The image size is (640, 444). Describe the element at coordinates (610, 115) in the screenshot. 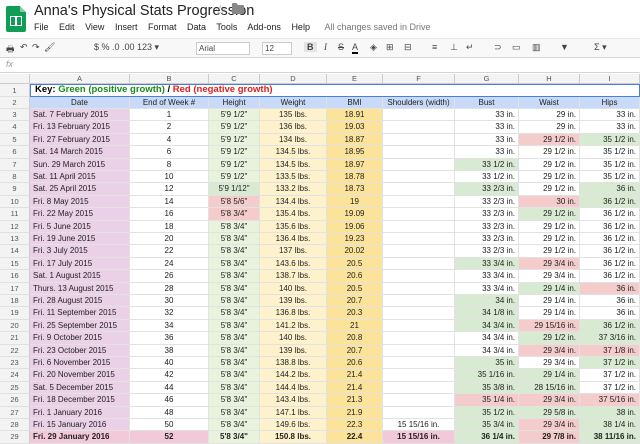

I see `cell-i3: 33 in.` at that location.